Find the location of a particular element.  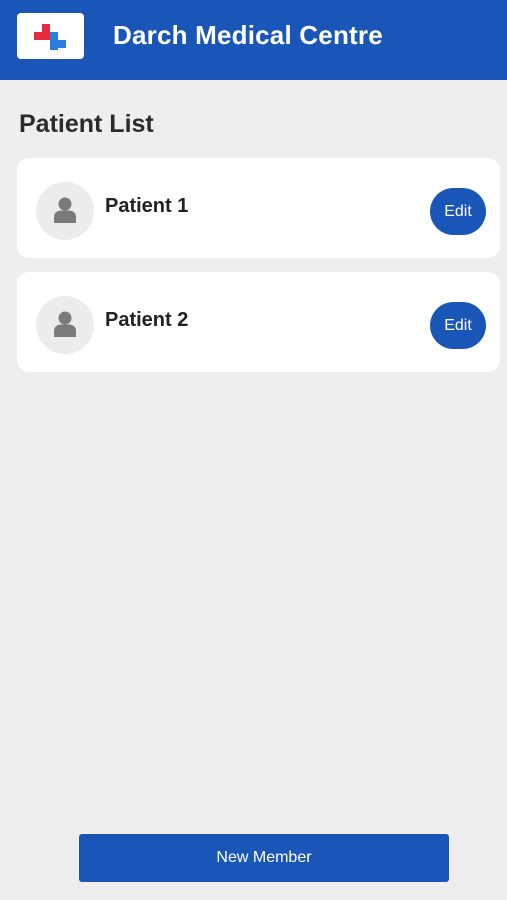

patient-card: Patient 1 Edit is located at coordinates (258, 208).